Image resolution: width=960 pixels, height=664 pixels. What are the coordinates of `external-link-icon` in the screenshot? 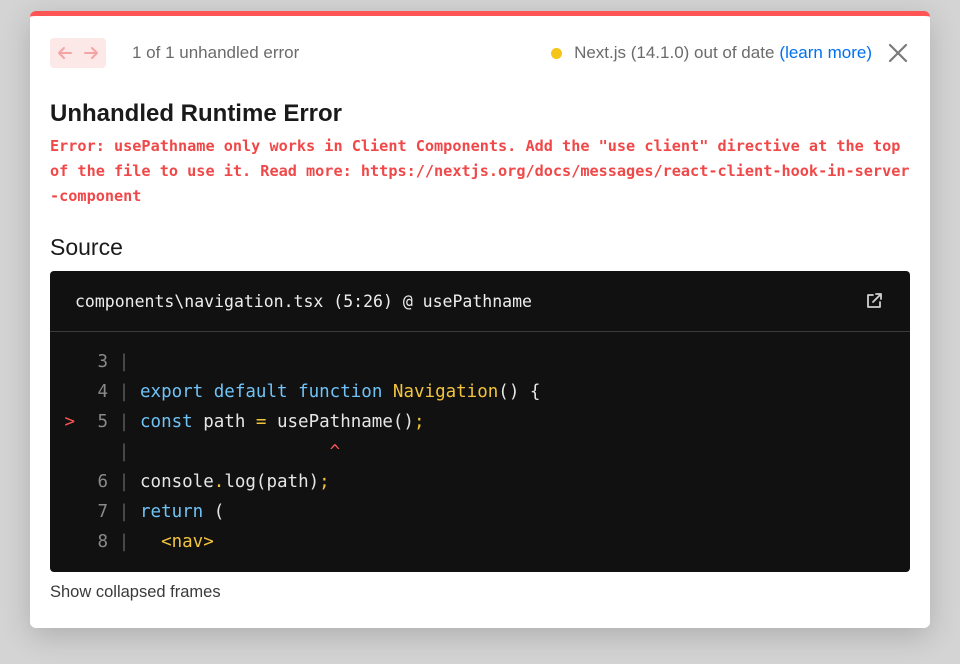 It's located at (874, 300).